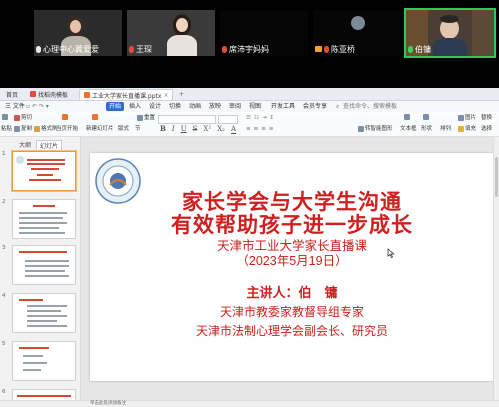  I want to click on menu-member: 会员专享, so click(315, 106).